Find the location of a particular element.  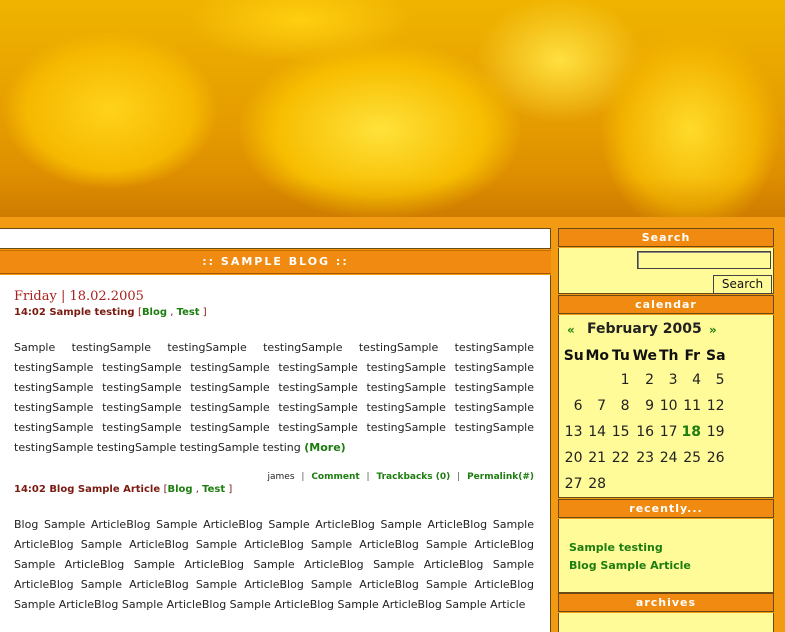

calendar-day: 9 is located at coordinates (650, 406).